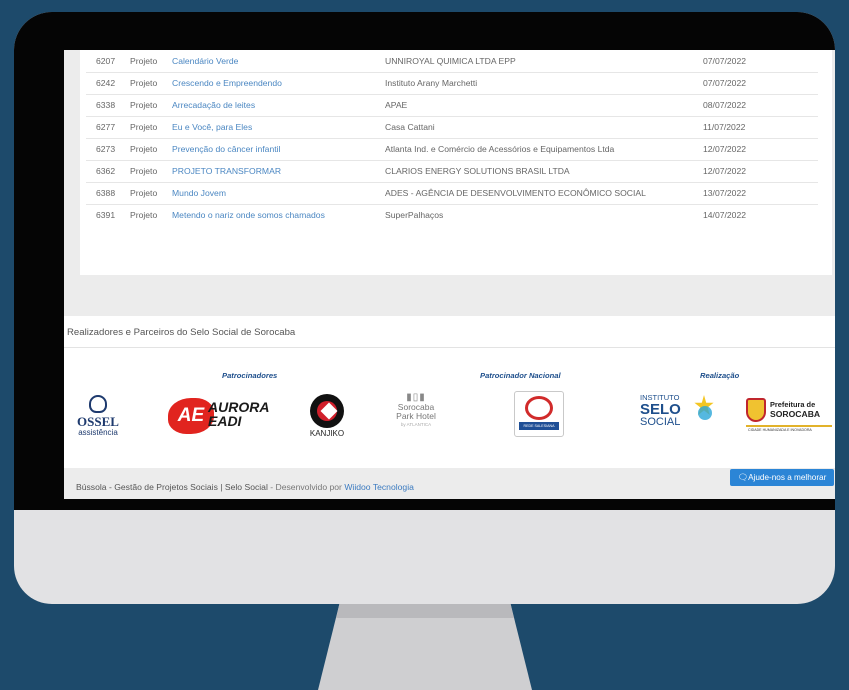 The image size is (849, 690). I want to click on rede-salesiana-emblem-icon, so click(539, 408).